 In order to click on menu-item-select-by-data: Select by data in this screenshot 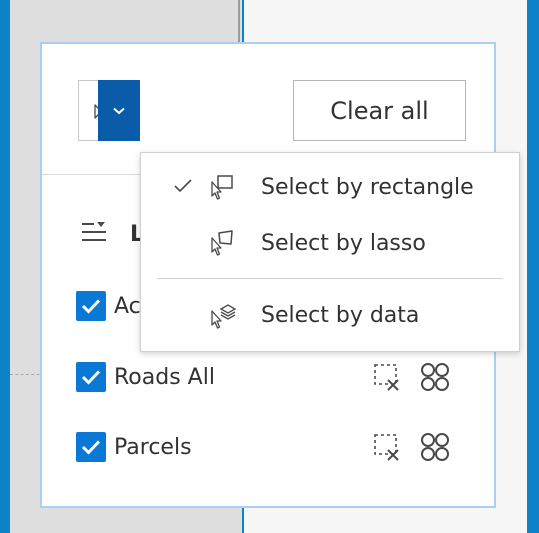, I will do `click(330, 315)`.